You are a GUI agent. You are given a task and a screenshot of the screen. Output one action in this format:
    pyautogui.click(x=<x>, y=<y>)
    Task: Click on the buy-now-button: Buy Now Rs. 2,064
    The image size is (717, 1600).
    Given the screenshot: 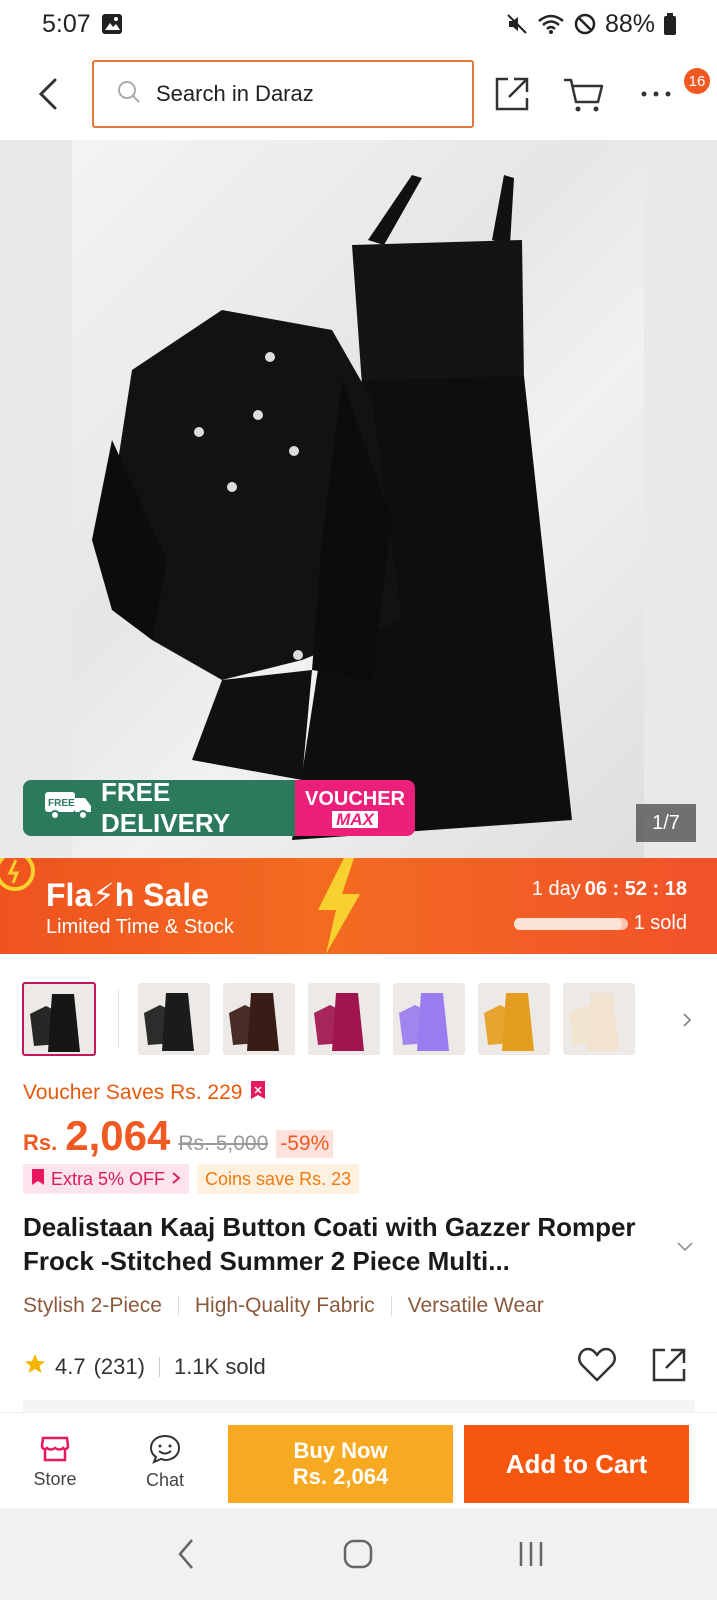 What is the action you would take?
    pyautogui.click(x=340, y=1464)
    